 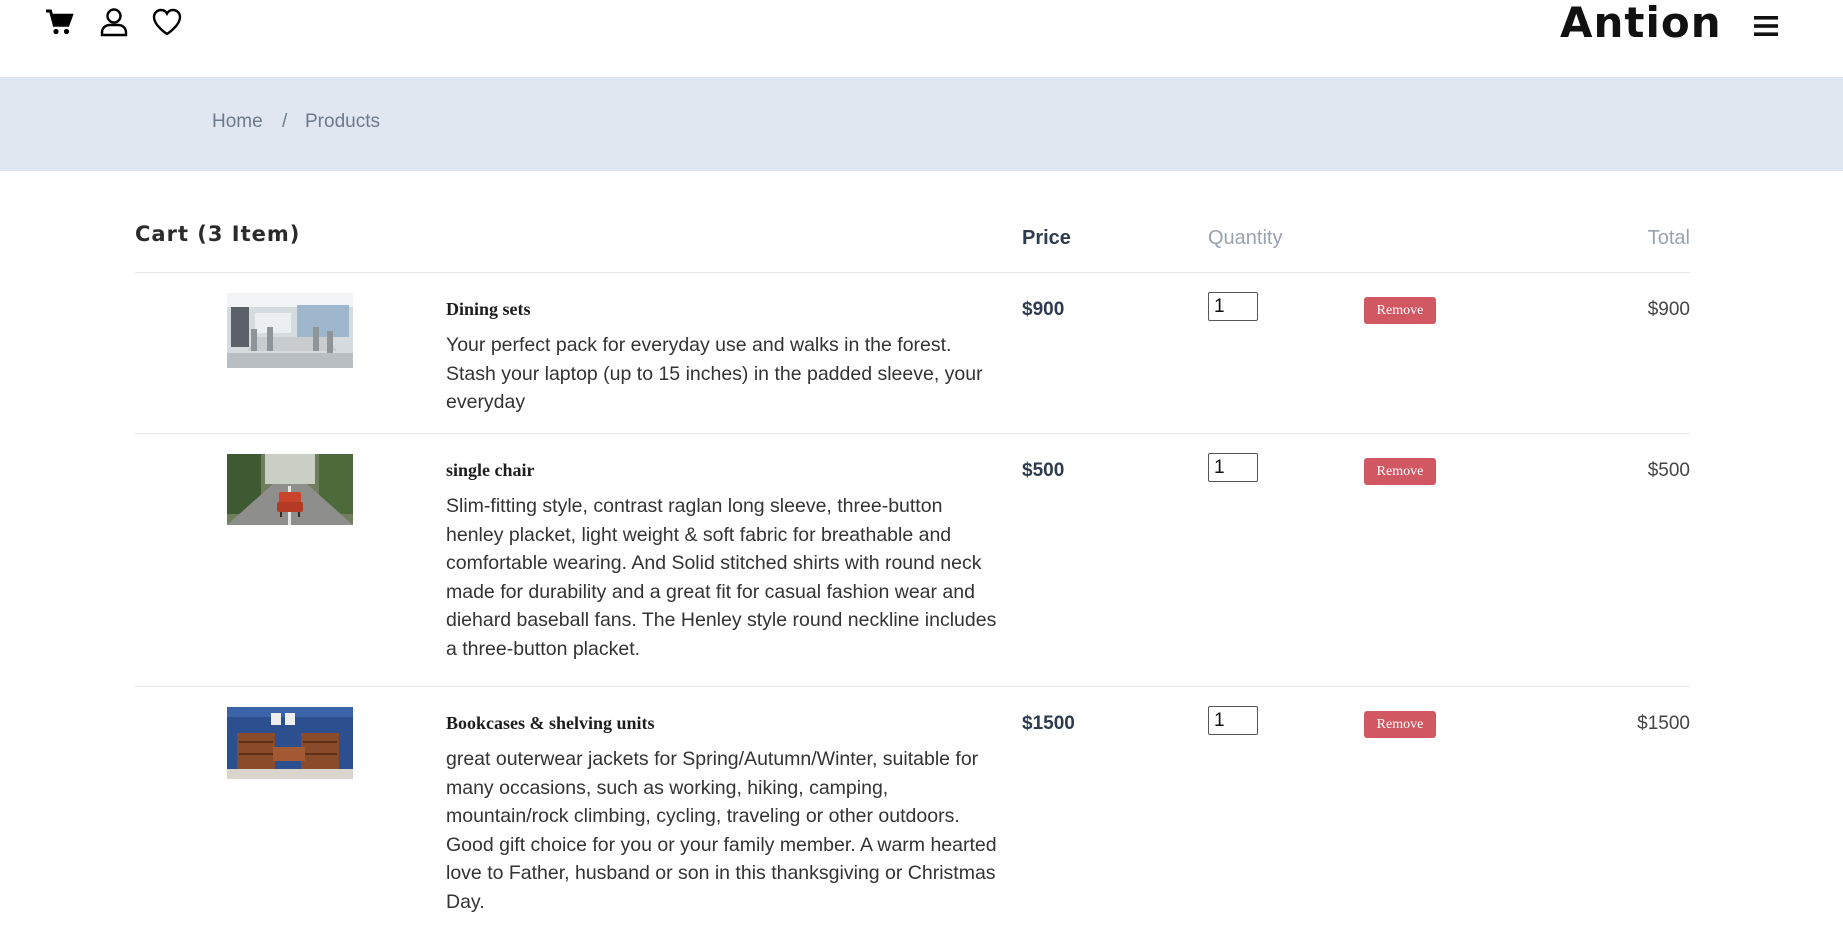 I want to click on product-image-bookcases, so click(x=290, y=743).